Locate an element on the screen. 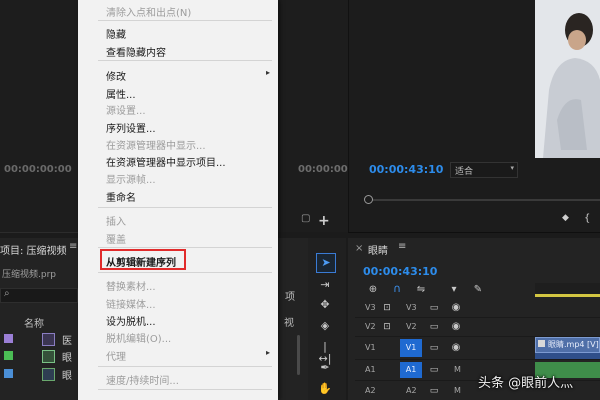 The image size is (600, 400). track-row-v3: V3 ⊡ V3 ▭ ◉ is located at coordinates (477, 308).